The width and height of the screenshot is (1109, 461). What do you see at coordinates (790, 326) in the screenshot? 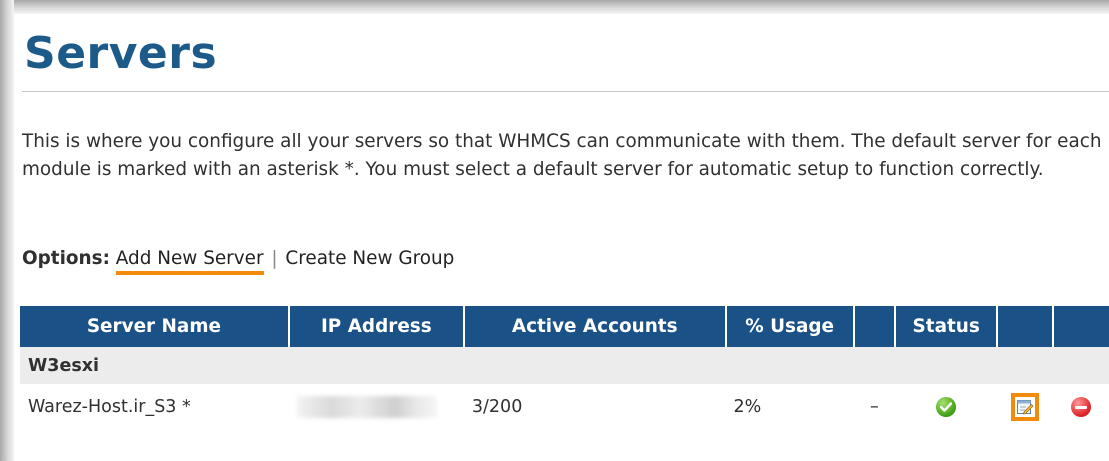
I see `col-usage: % Usage` at bounding box center [790, 326].